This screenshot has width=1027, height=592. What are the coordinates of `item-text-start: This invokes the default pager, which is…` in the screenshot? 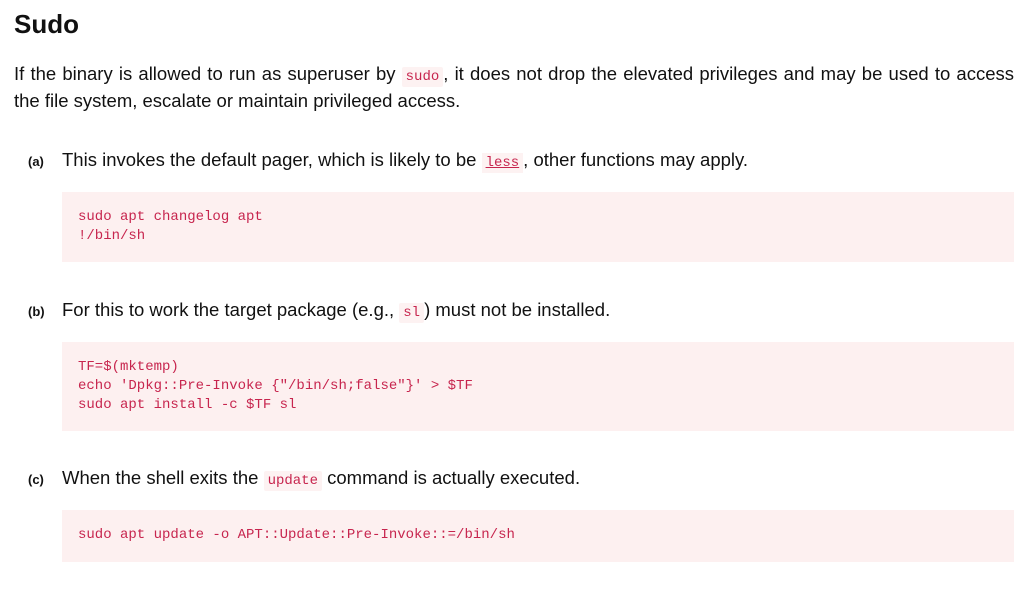 It's located at (272, 159).